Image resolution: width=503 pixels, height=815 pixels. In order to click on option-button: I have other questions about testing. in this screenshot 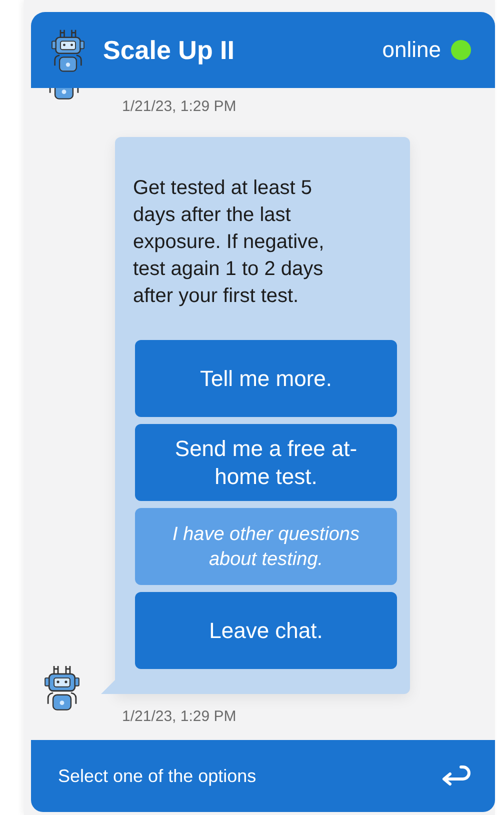, I will do `click(266, 546)`.